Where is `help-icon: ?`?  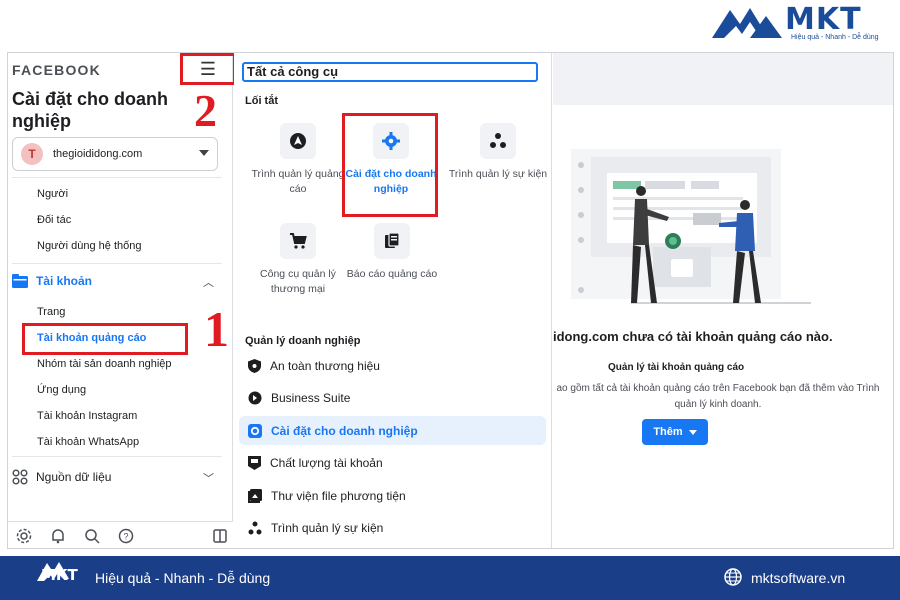
help-icon: ? is located at coordinates (126, 536).